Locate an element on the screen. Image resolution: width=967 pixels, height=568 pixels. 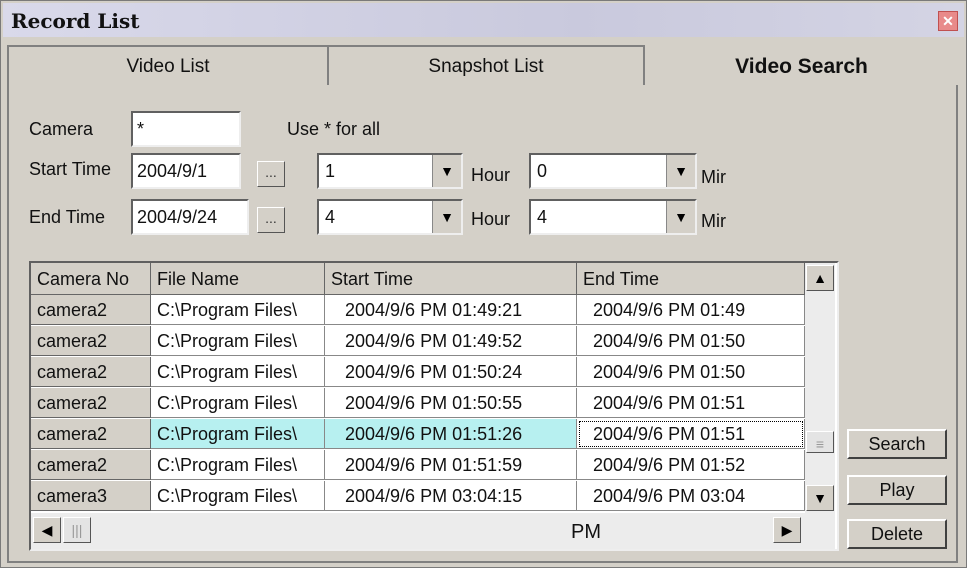
end-time-label: End Time is located at coordinates (67, 217).